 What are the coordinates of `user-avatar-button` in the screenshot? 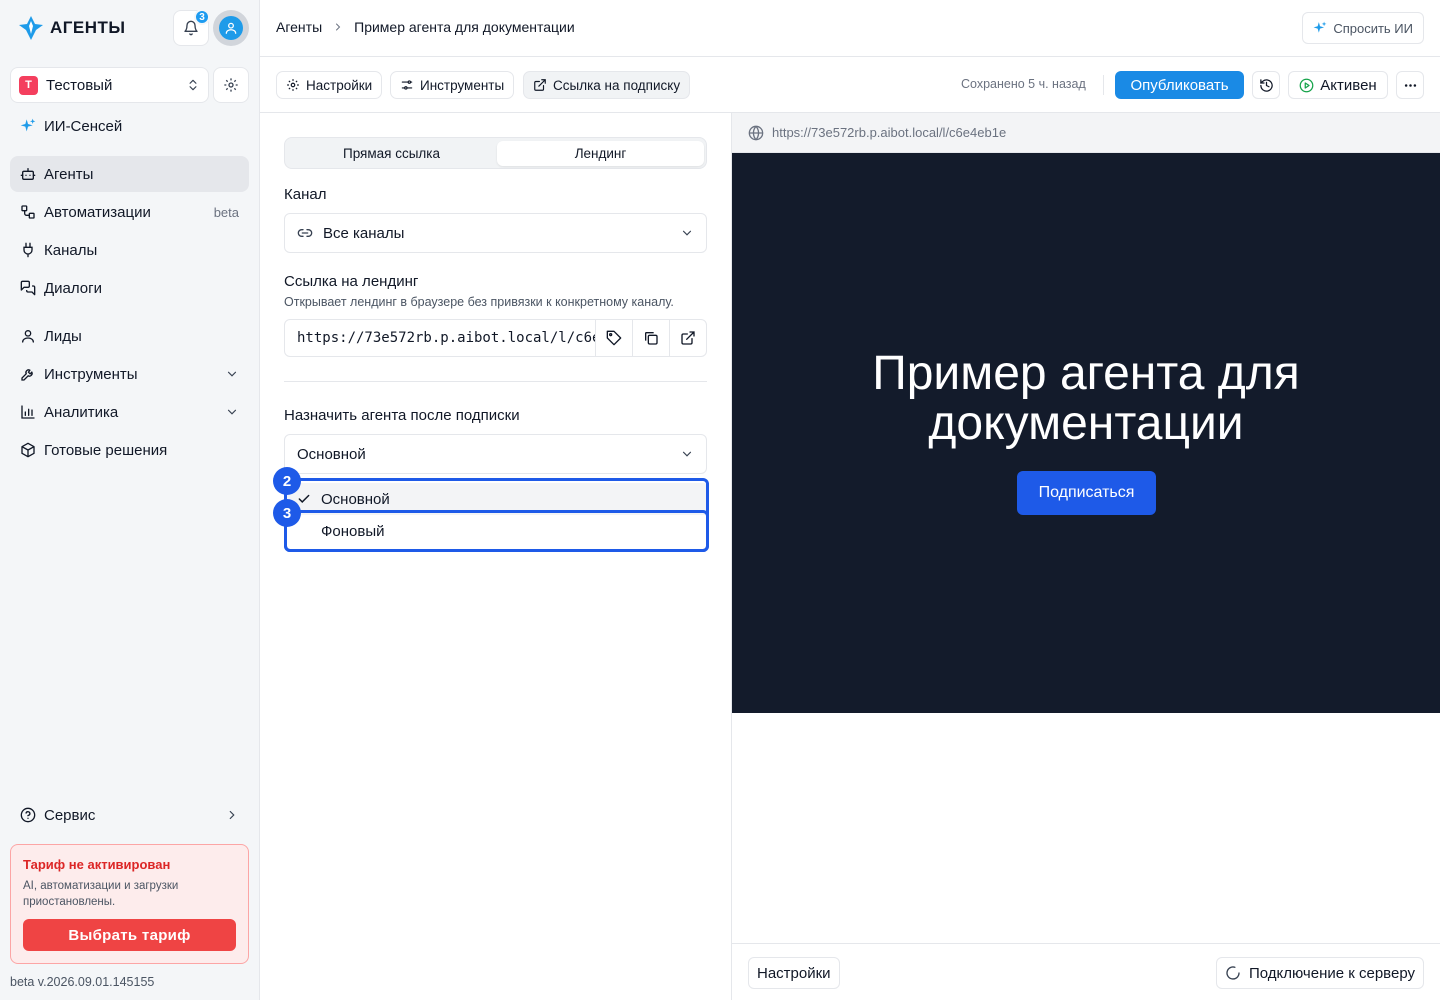 It's located at (231, 28).